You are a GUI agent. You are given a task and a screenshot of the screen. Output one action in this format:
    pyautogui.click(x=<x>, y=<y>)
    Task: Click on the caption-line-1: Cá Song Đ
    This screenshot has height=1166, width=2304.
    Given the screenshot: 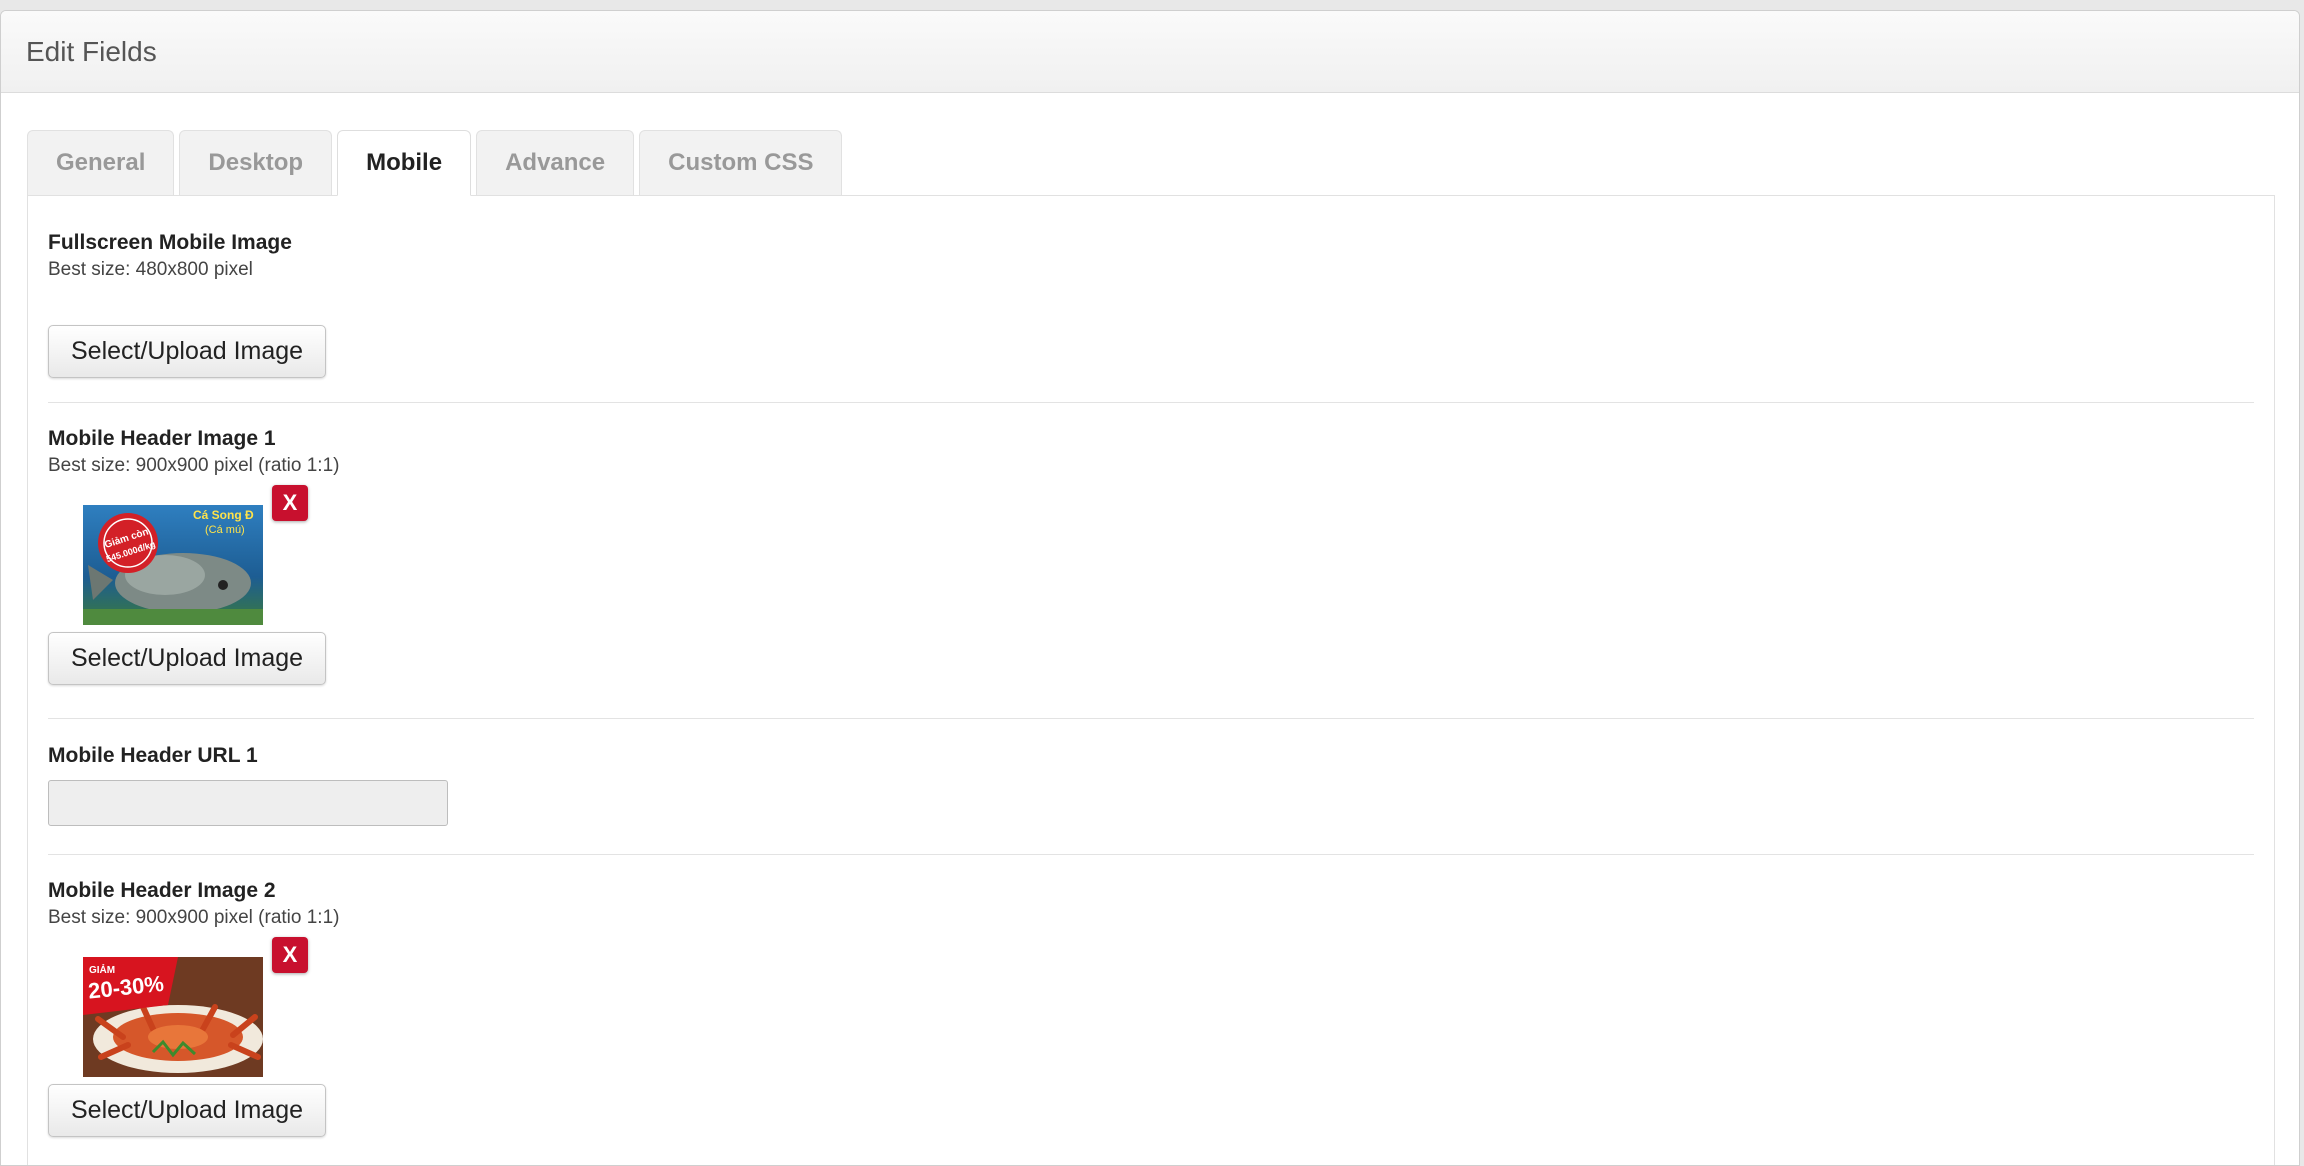 What is the action you would take?
    pyautogui.click(x=223, y=515)
    